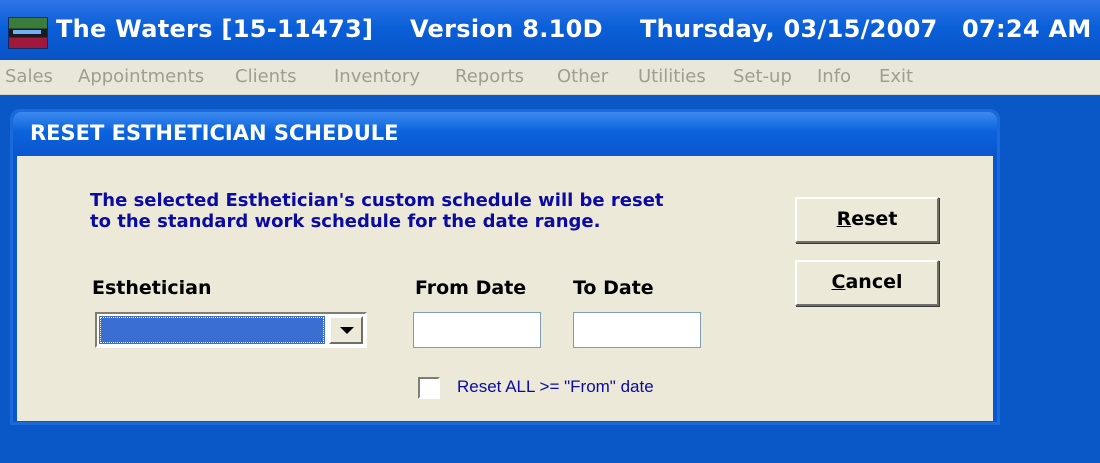  Describe the element at coordinates (834, 76) in the screenshot. I see `menu-info: Info` at that location.